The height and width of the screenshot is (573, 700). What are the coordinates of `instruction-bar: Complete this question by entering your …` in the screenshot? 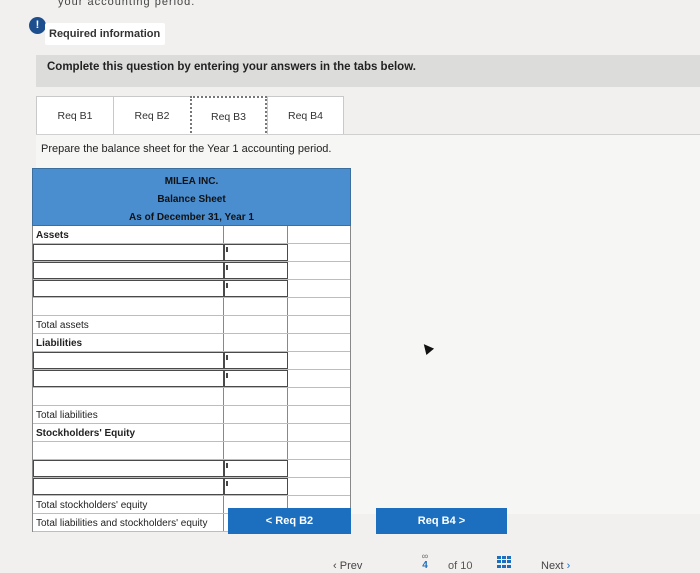 It's located at (368, 71).